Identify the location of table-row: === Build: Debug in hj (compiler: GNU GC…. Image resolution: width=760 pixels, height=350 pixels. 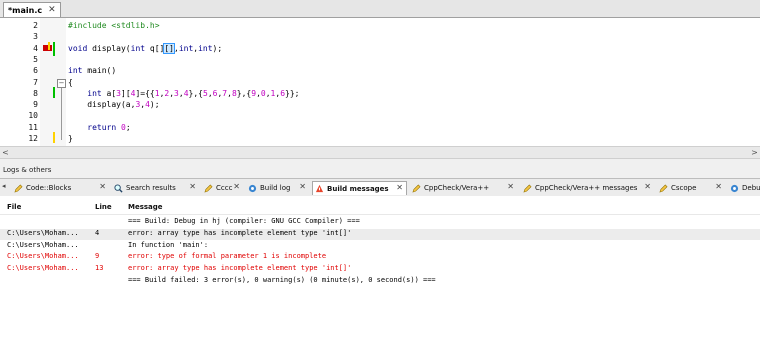
(380, 222).